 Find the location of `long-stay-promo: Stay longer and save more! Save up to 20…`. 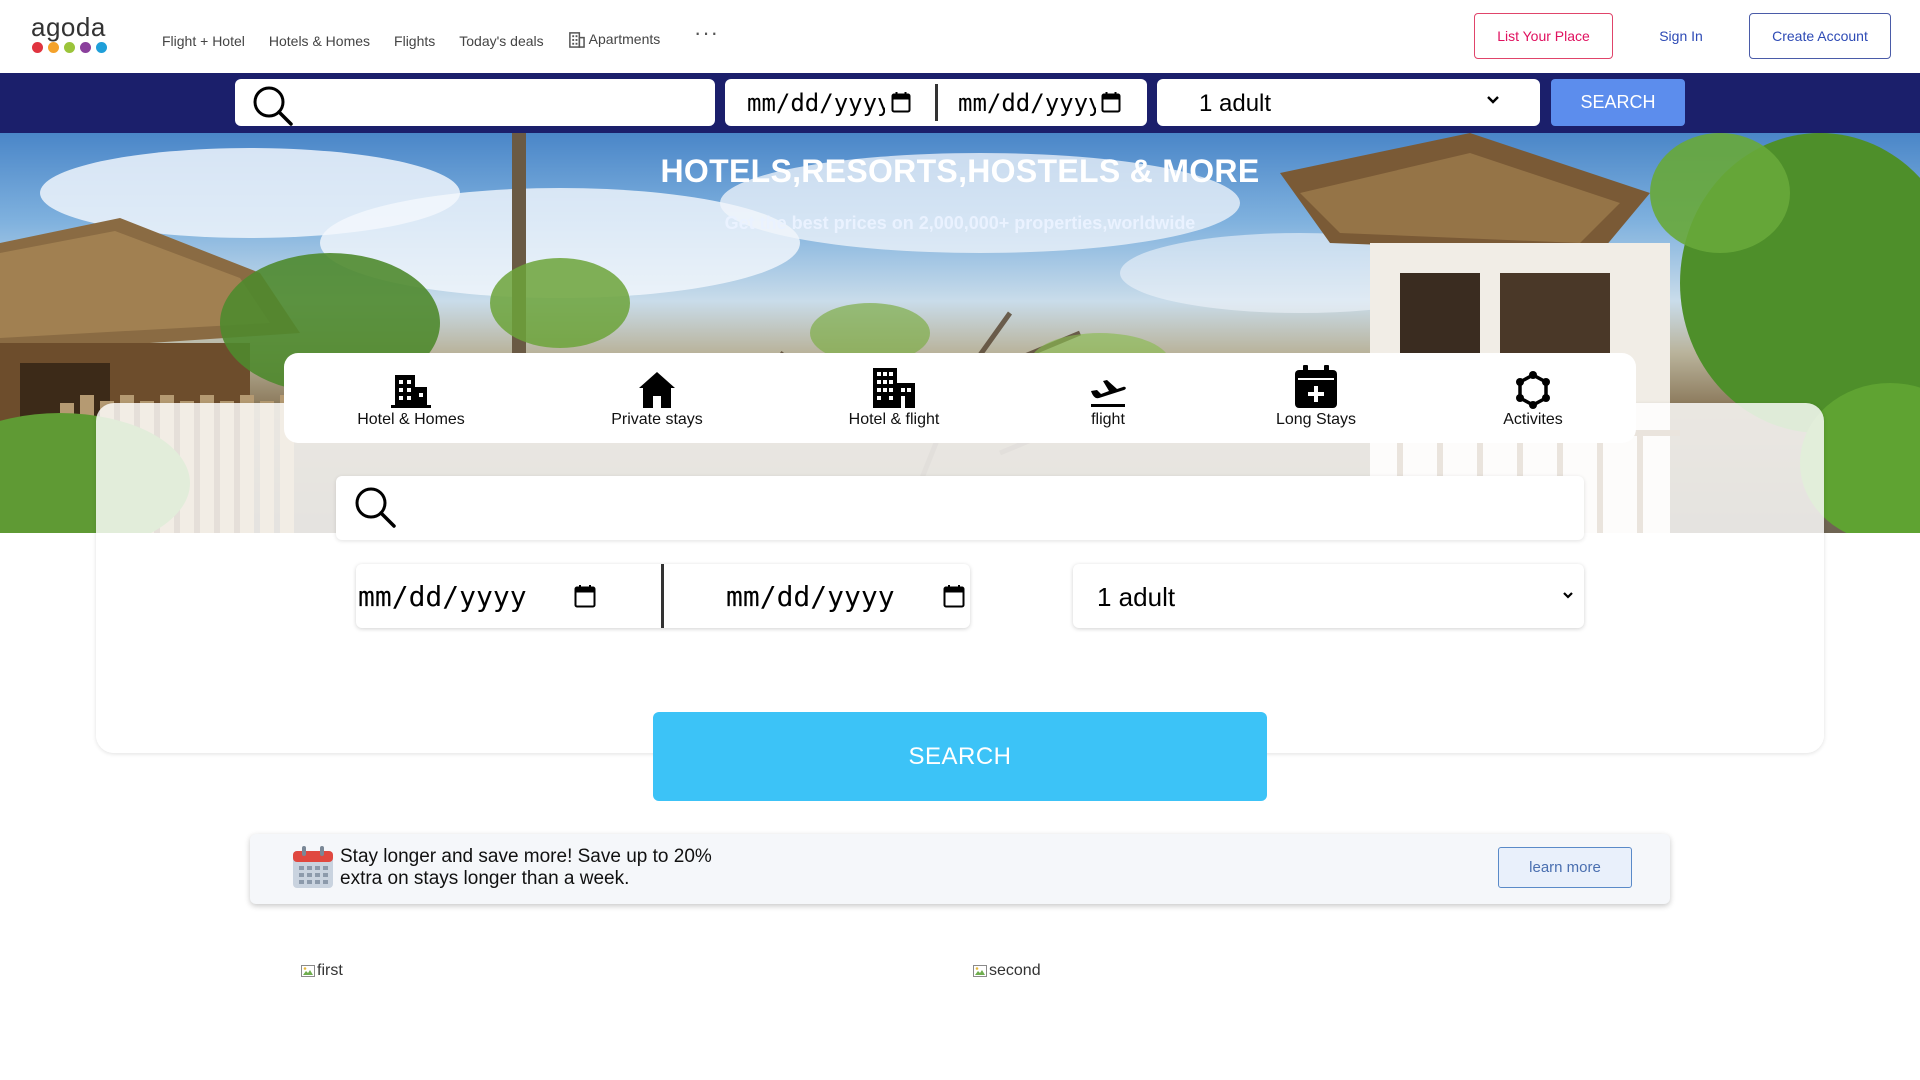

long-stay-promo: Stay longer and save more! Save up to 20… is located at coordinates (960, 869).